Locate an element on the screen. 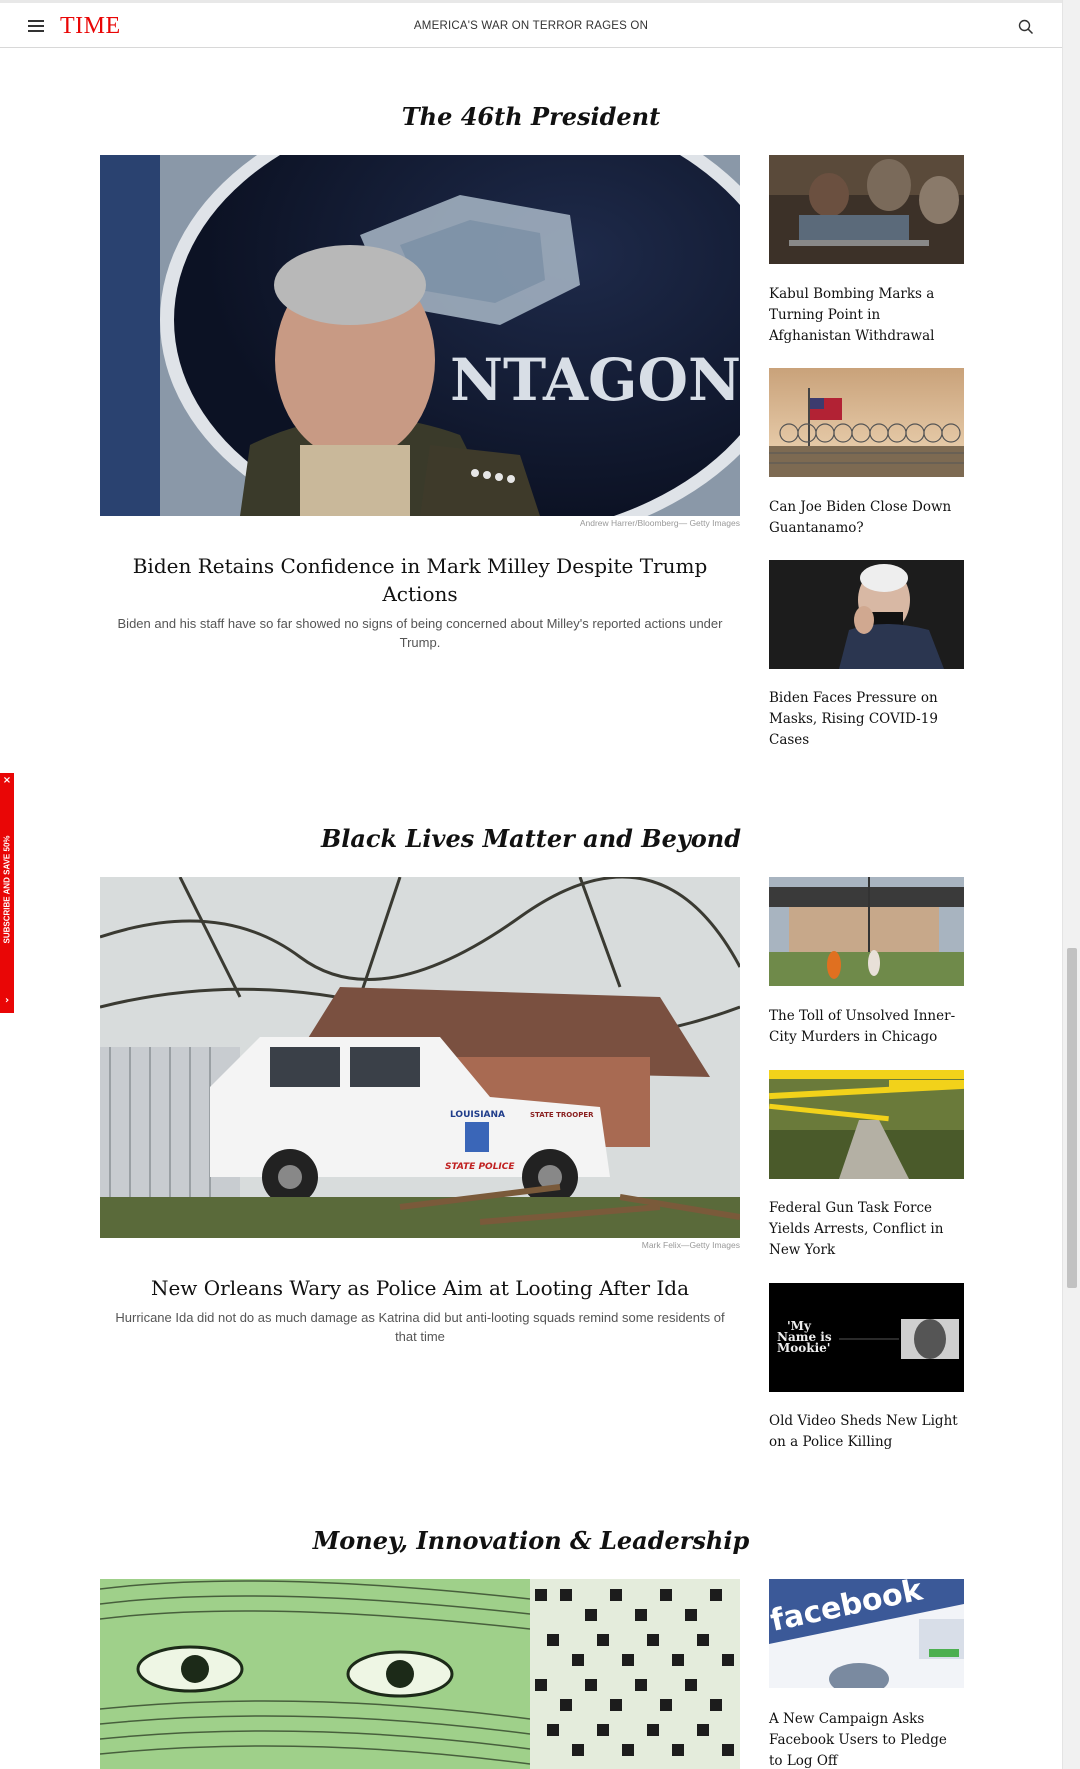 Image resolution: width=1080 pixels, height=1769 pixels. car-label-louisiana: LOUISIANA is located at coordinates (477, 1115).